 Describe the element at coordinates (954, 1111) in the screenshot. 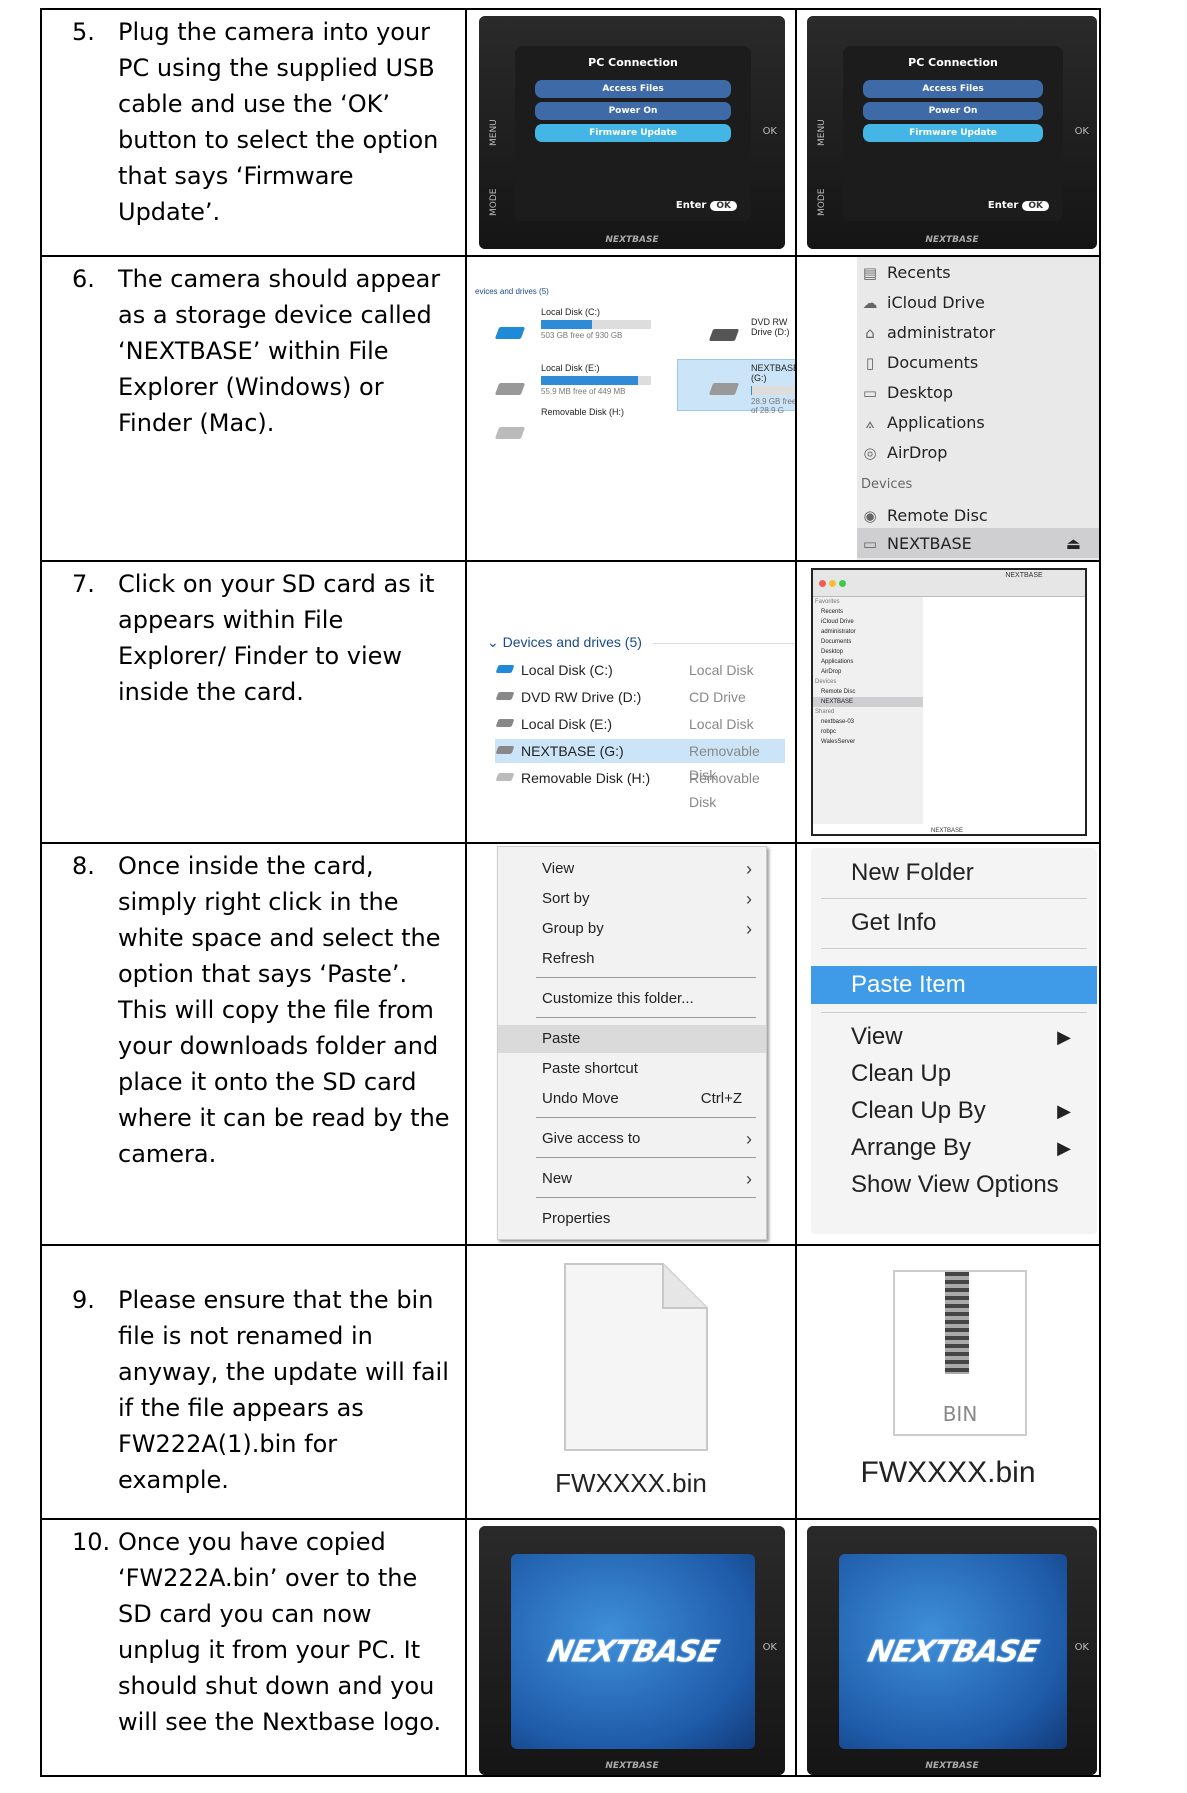

I see `menu-item-clean-up-by: Clean Up By ▶` at that location.